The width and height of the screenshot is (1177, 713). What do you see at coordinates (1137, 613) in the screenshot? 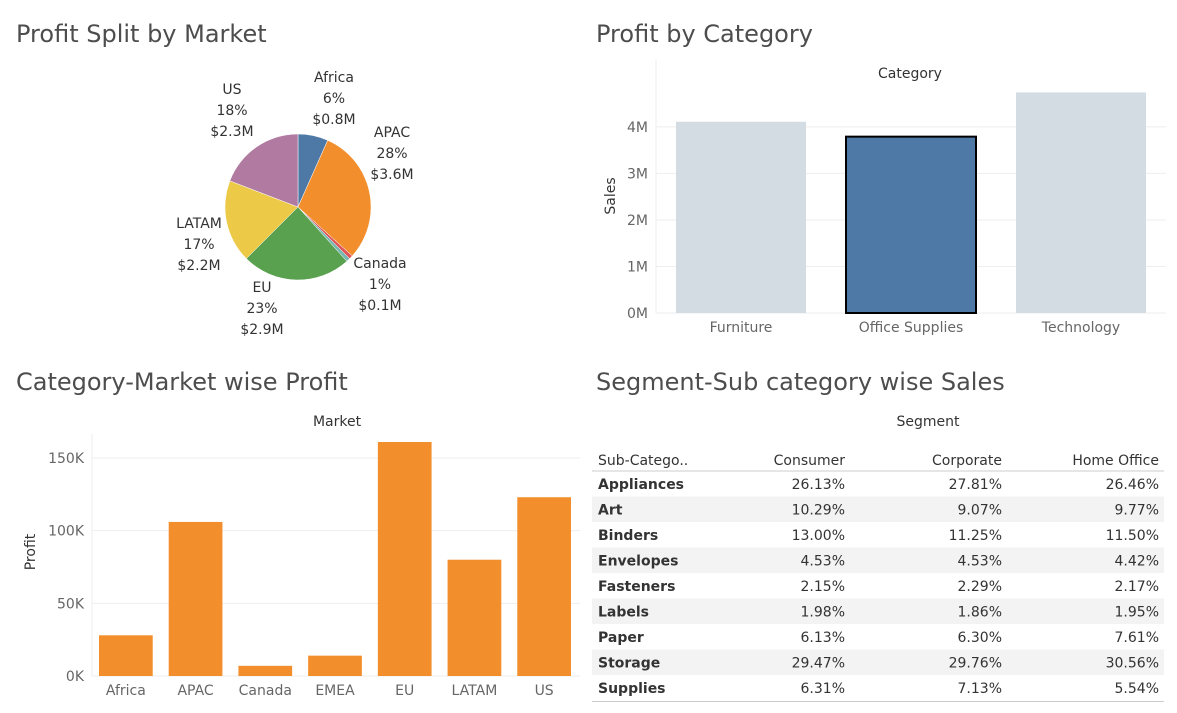
I see `table-cell: 1.95%` at bounding box center [1137, 613].